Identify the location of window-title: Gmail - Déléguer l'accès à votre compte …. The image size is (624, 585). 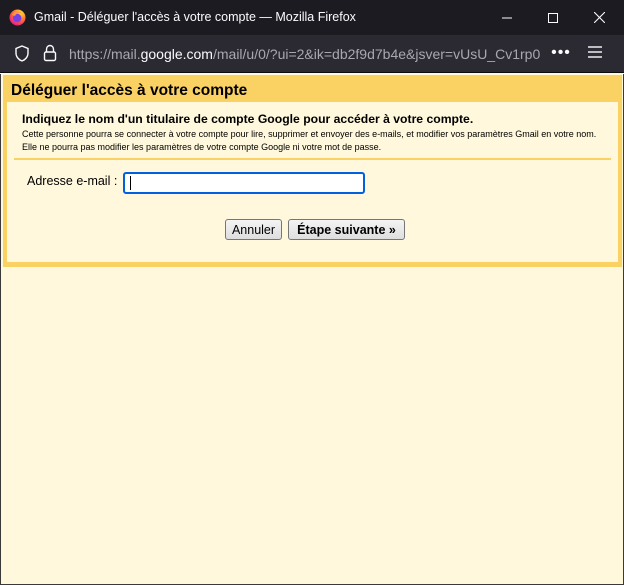
(195, 17).